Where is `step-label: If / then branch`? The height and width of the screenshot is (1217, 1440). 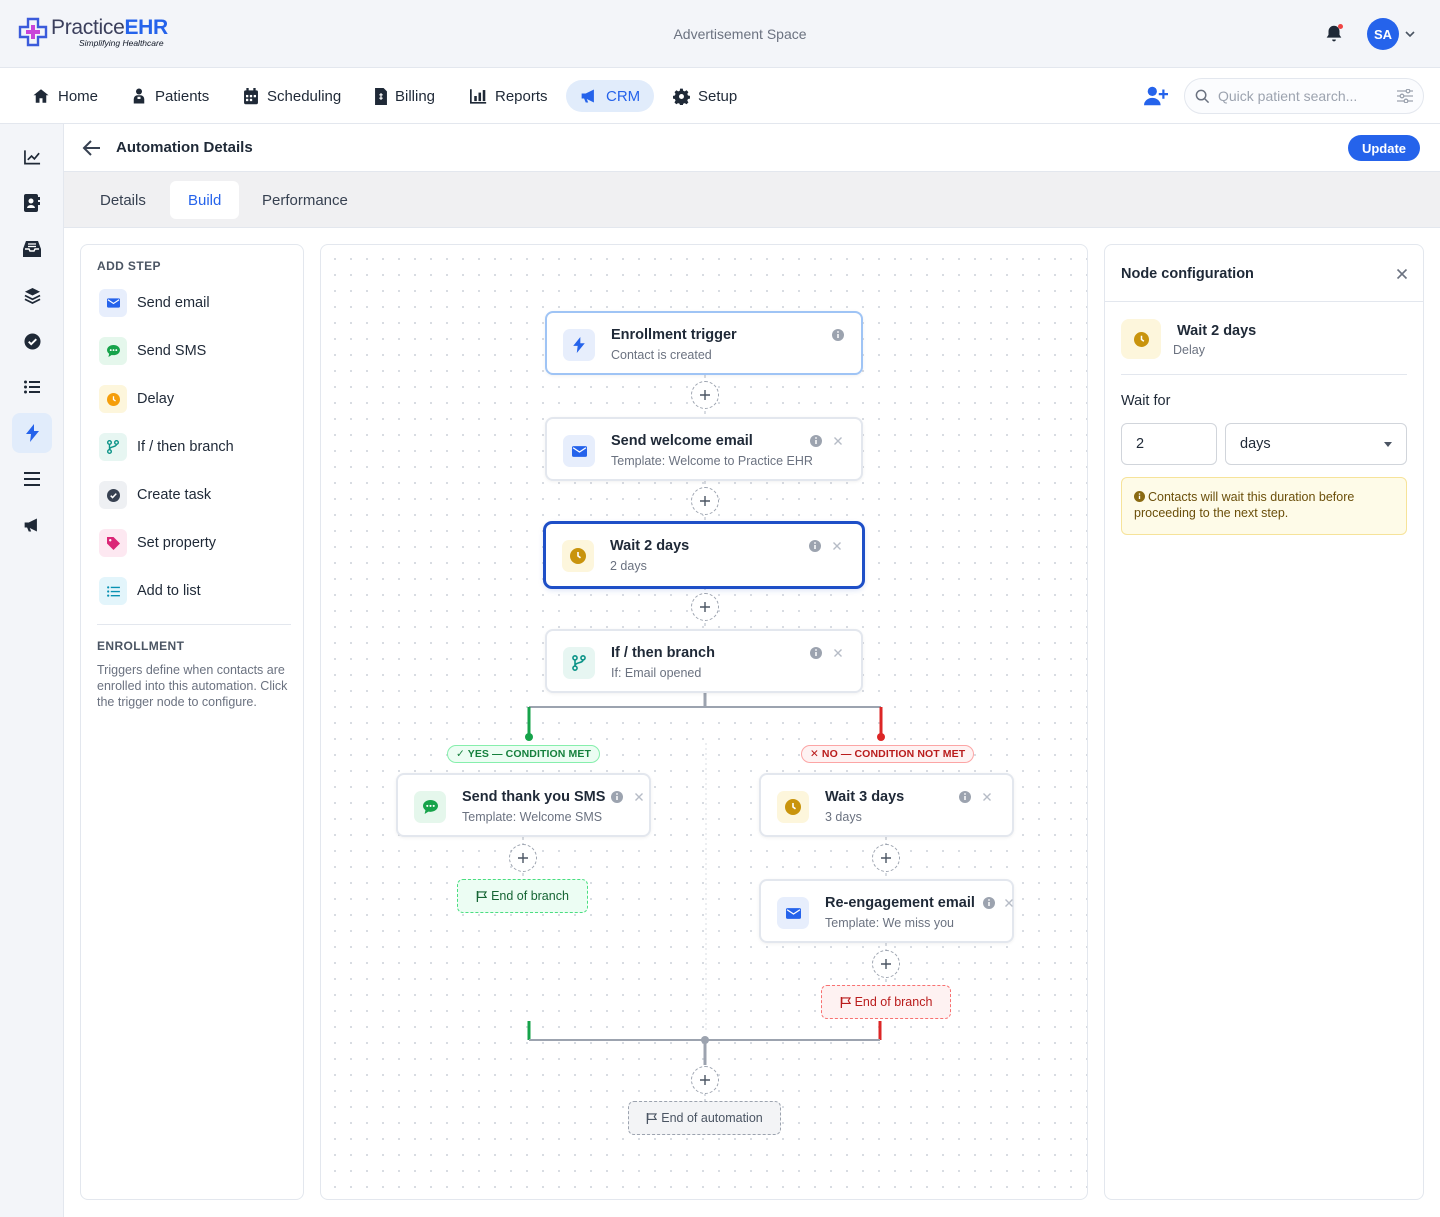
step-label: If / then branch is located at coordinates (185, 447).